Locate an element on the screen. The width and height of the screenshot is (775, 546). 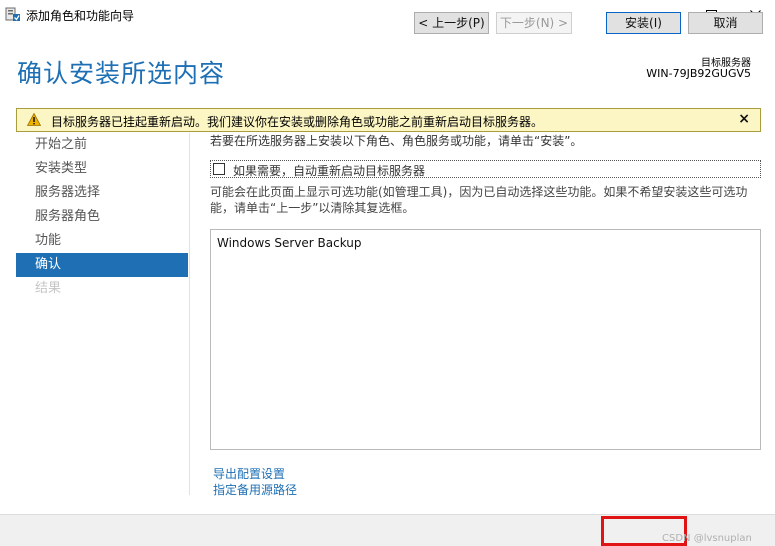
export-configuration-link: 导出配置设置 is located at coordinates (249, 473).